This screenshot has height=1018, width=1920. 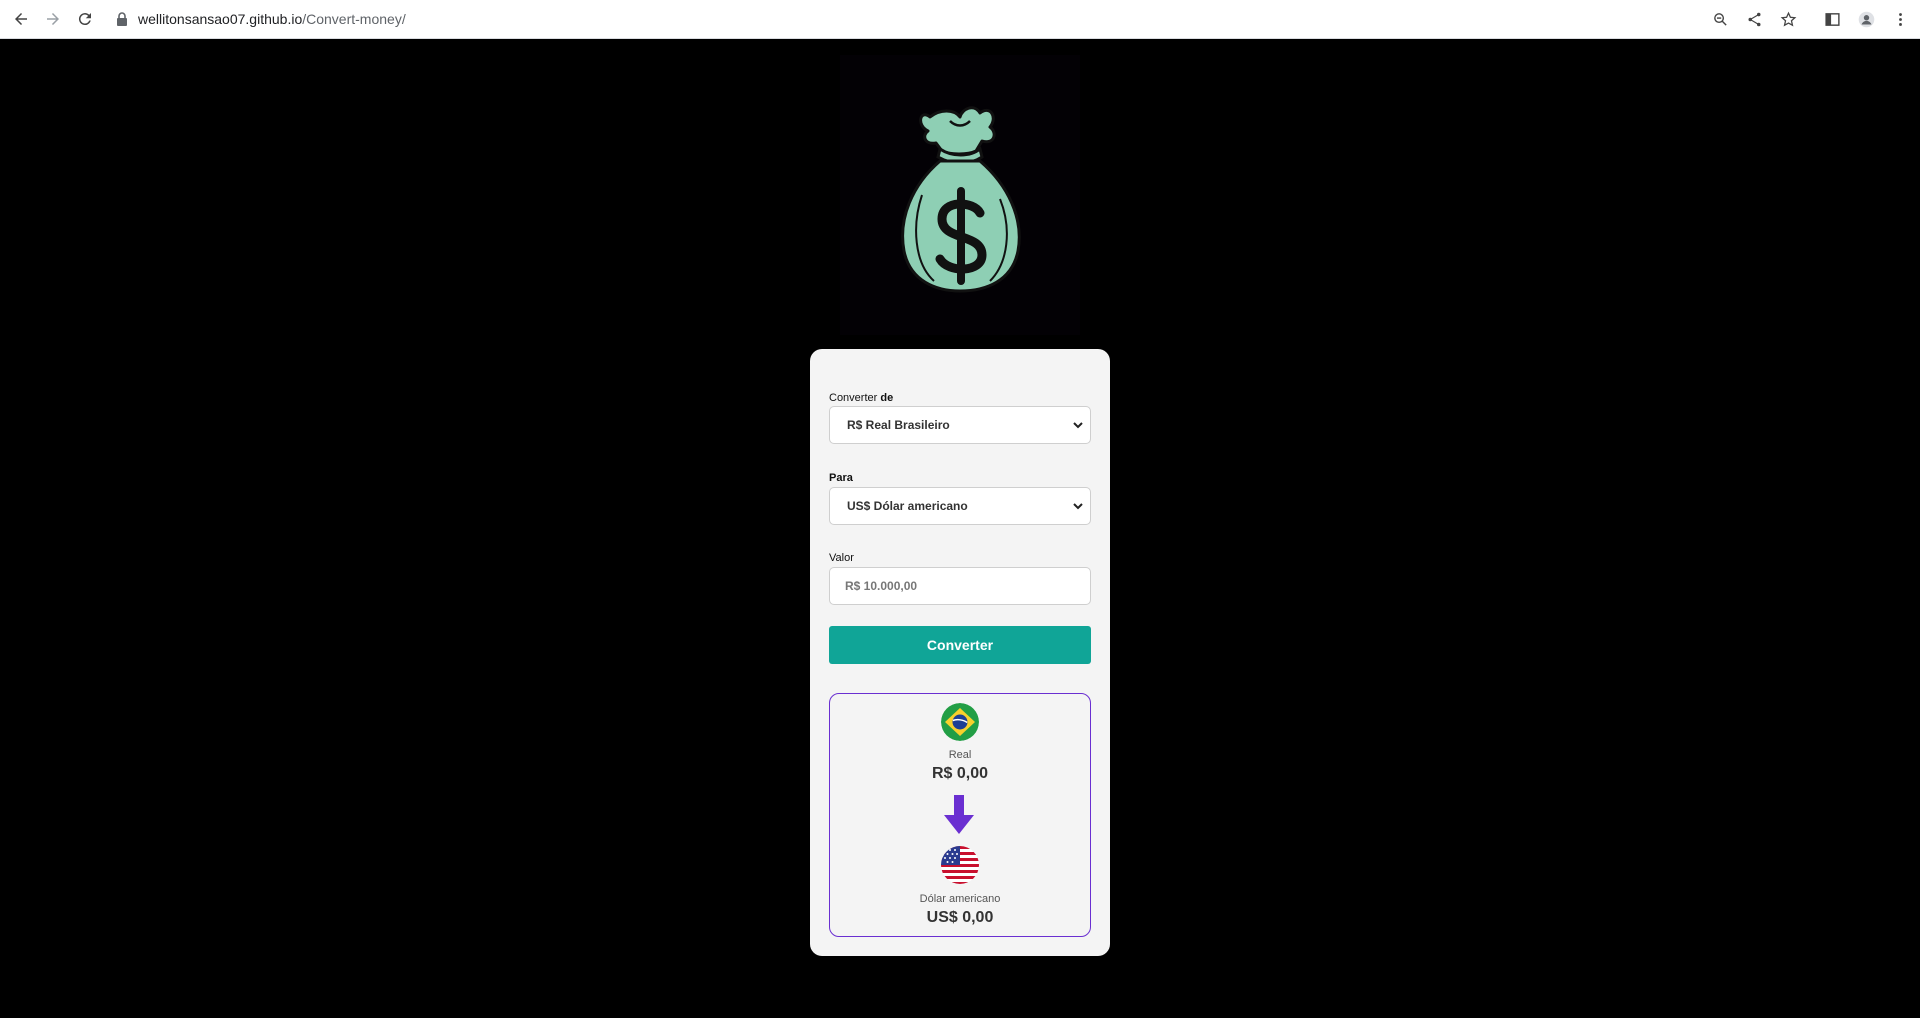 What do you see at coordinates (898, 425) in the screenshot?
I see `from-currency-value: R$ Real Brasileiro` at bounding box center [898, 425].